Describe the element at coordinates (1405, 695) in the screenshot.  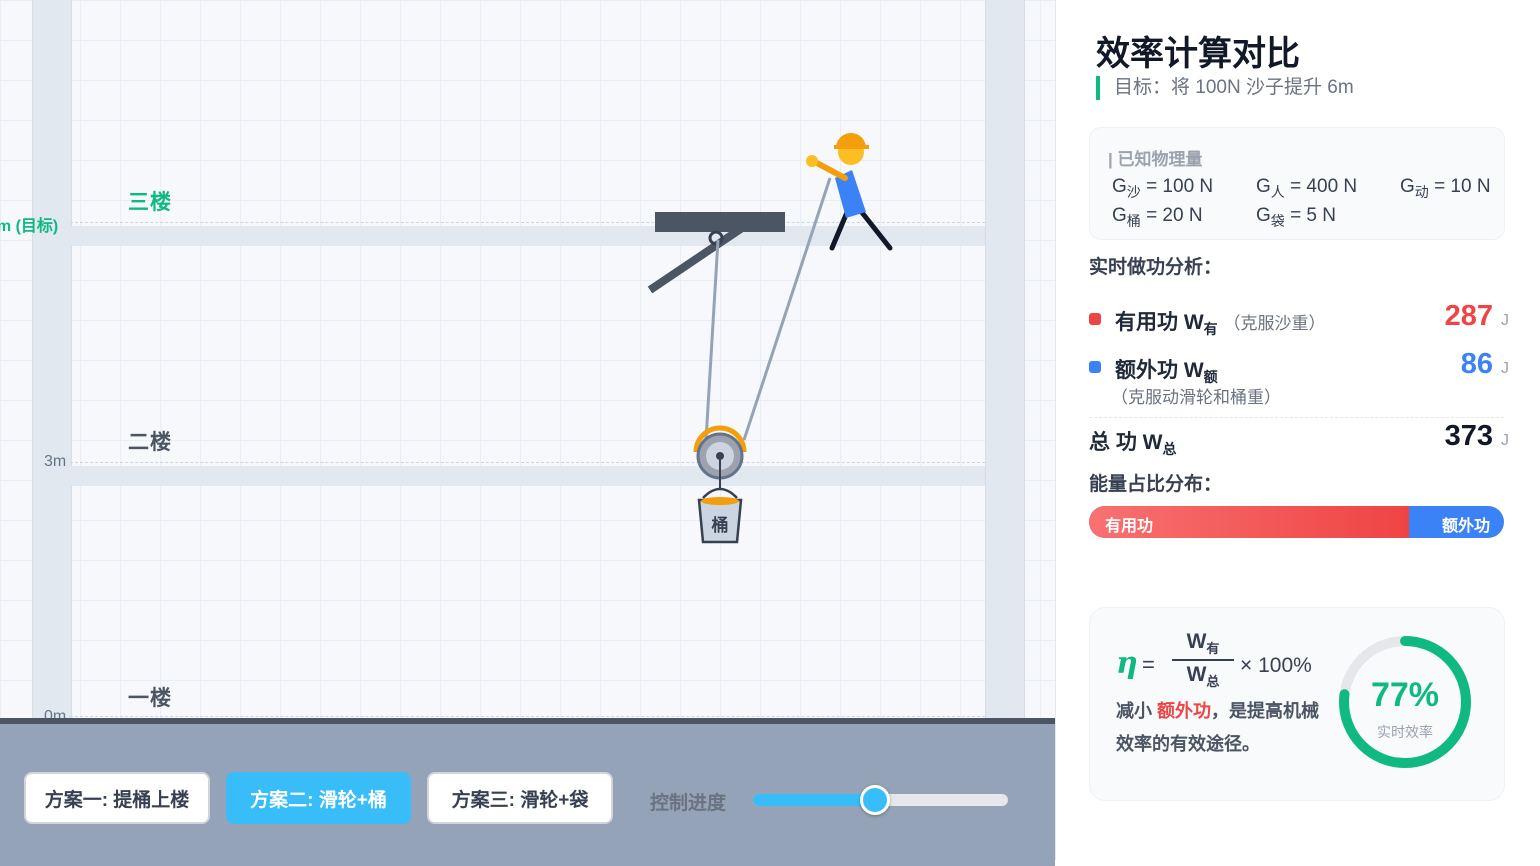
I see `efficiency-percent: 77%` at that location.